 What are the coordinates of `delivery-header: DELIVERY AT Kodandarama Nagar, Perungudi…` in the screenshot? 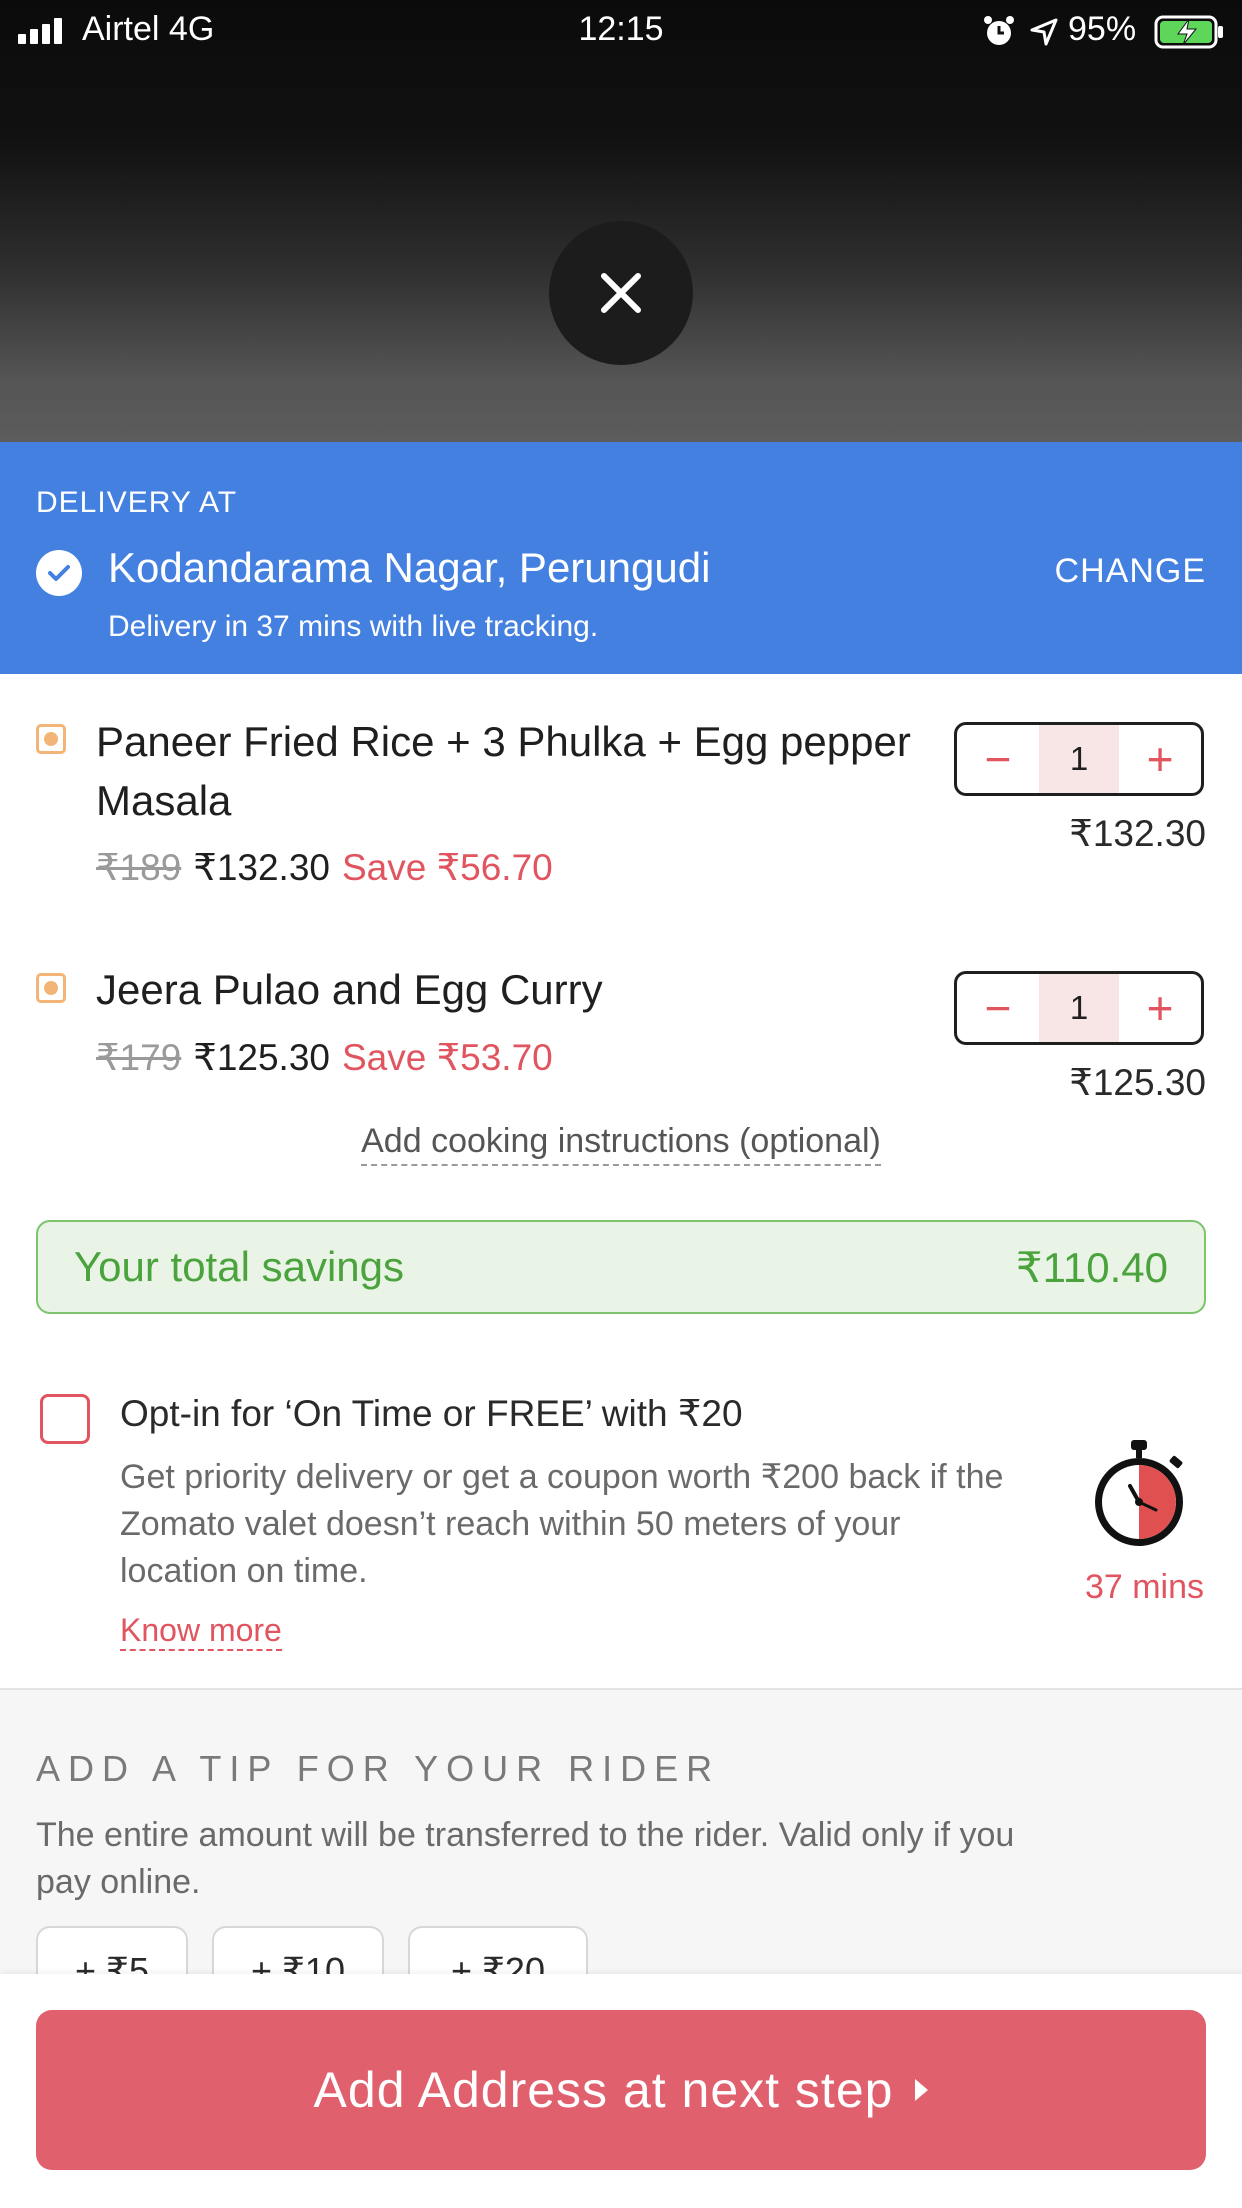 It's located at (621, 558).